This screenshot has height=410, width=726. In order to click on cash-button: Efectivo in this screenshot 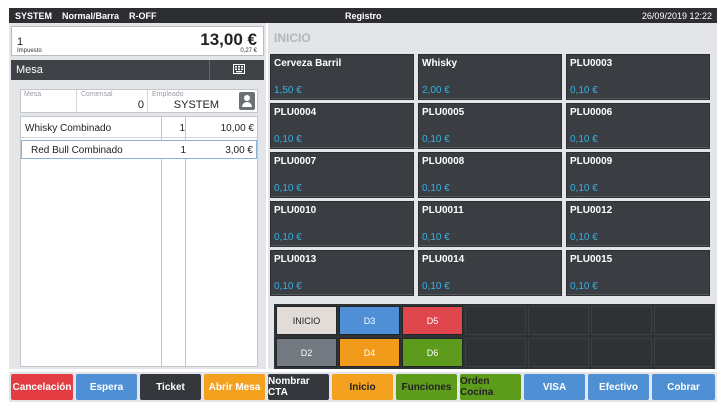, I will do `click(618, 387)`.